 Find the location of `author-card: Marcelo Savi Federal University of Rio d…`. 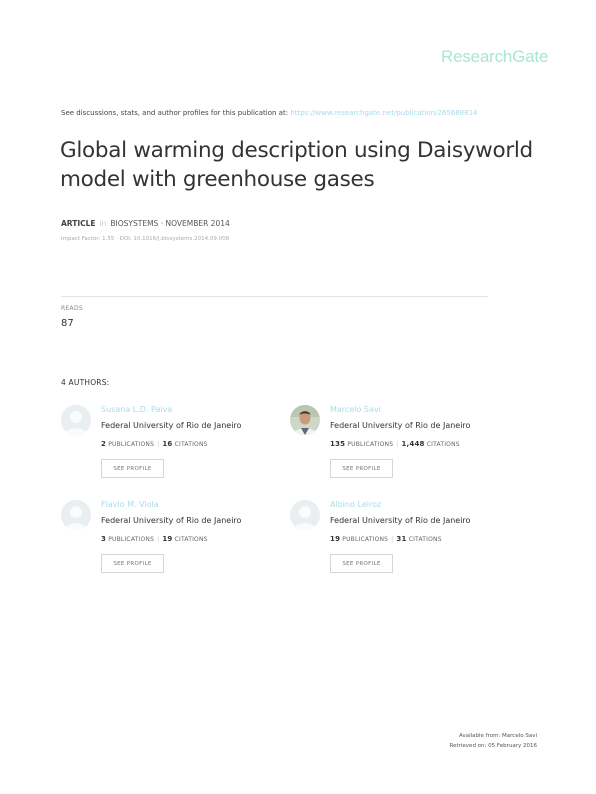

author-card: Marcelo Savi Federal University of Rio d… is located at coordinates (395, 445).